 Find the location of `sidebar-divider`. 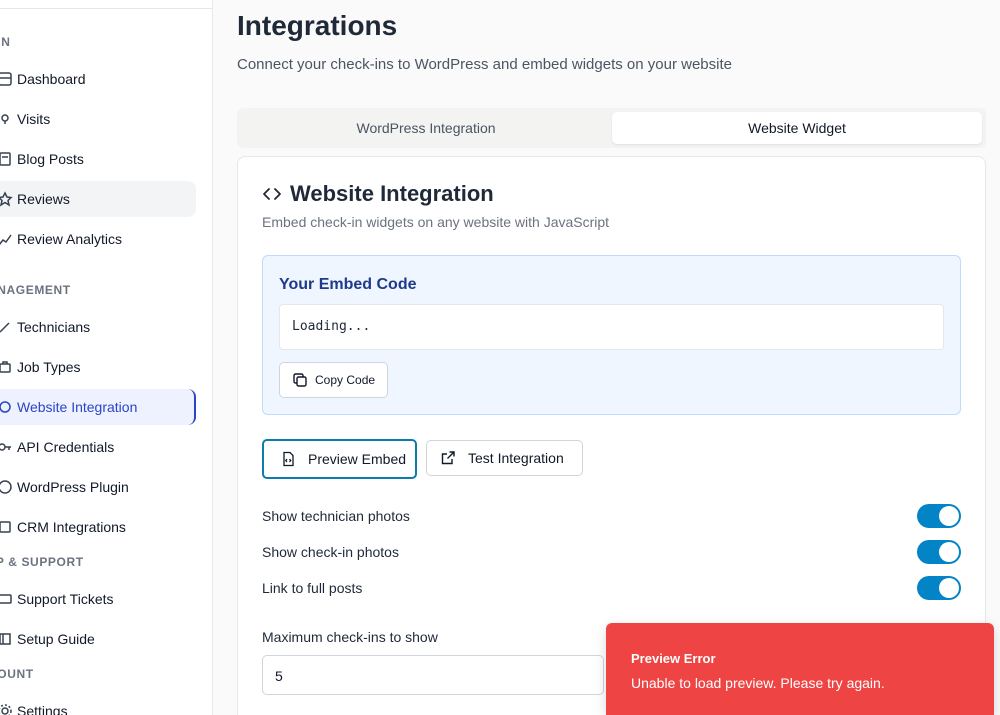

sidebar-divider is located at coordinates (106, 8).